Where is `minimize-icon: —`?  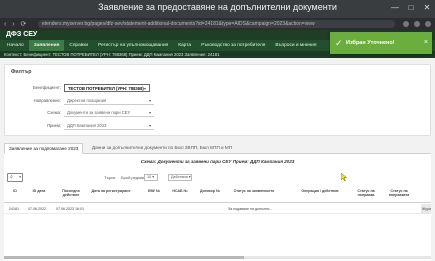
minimize-icon: — is located at coordinates (395, 8).